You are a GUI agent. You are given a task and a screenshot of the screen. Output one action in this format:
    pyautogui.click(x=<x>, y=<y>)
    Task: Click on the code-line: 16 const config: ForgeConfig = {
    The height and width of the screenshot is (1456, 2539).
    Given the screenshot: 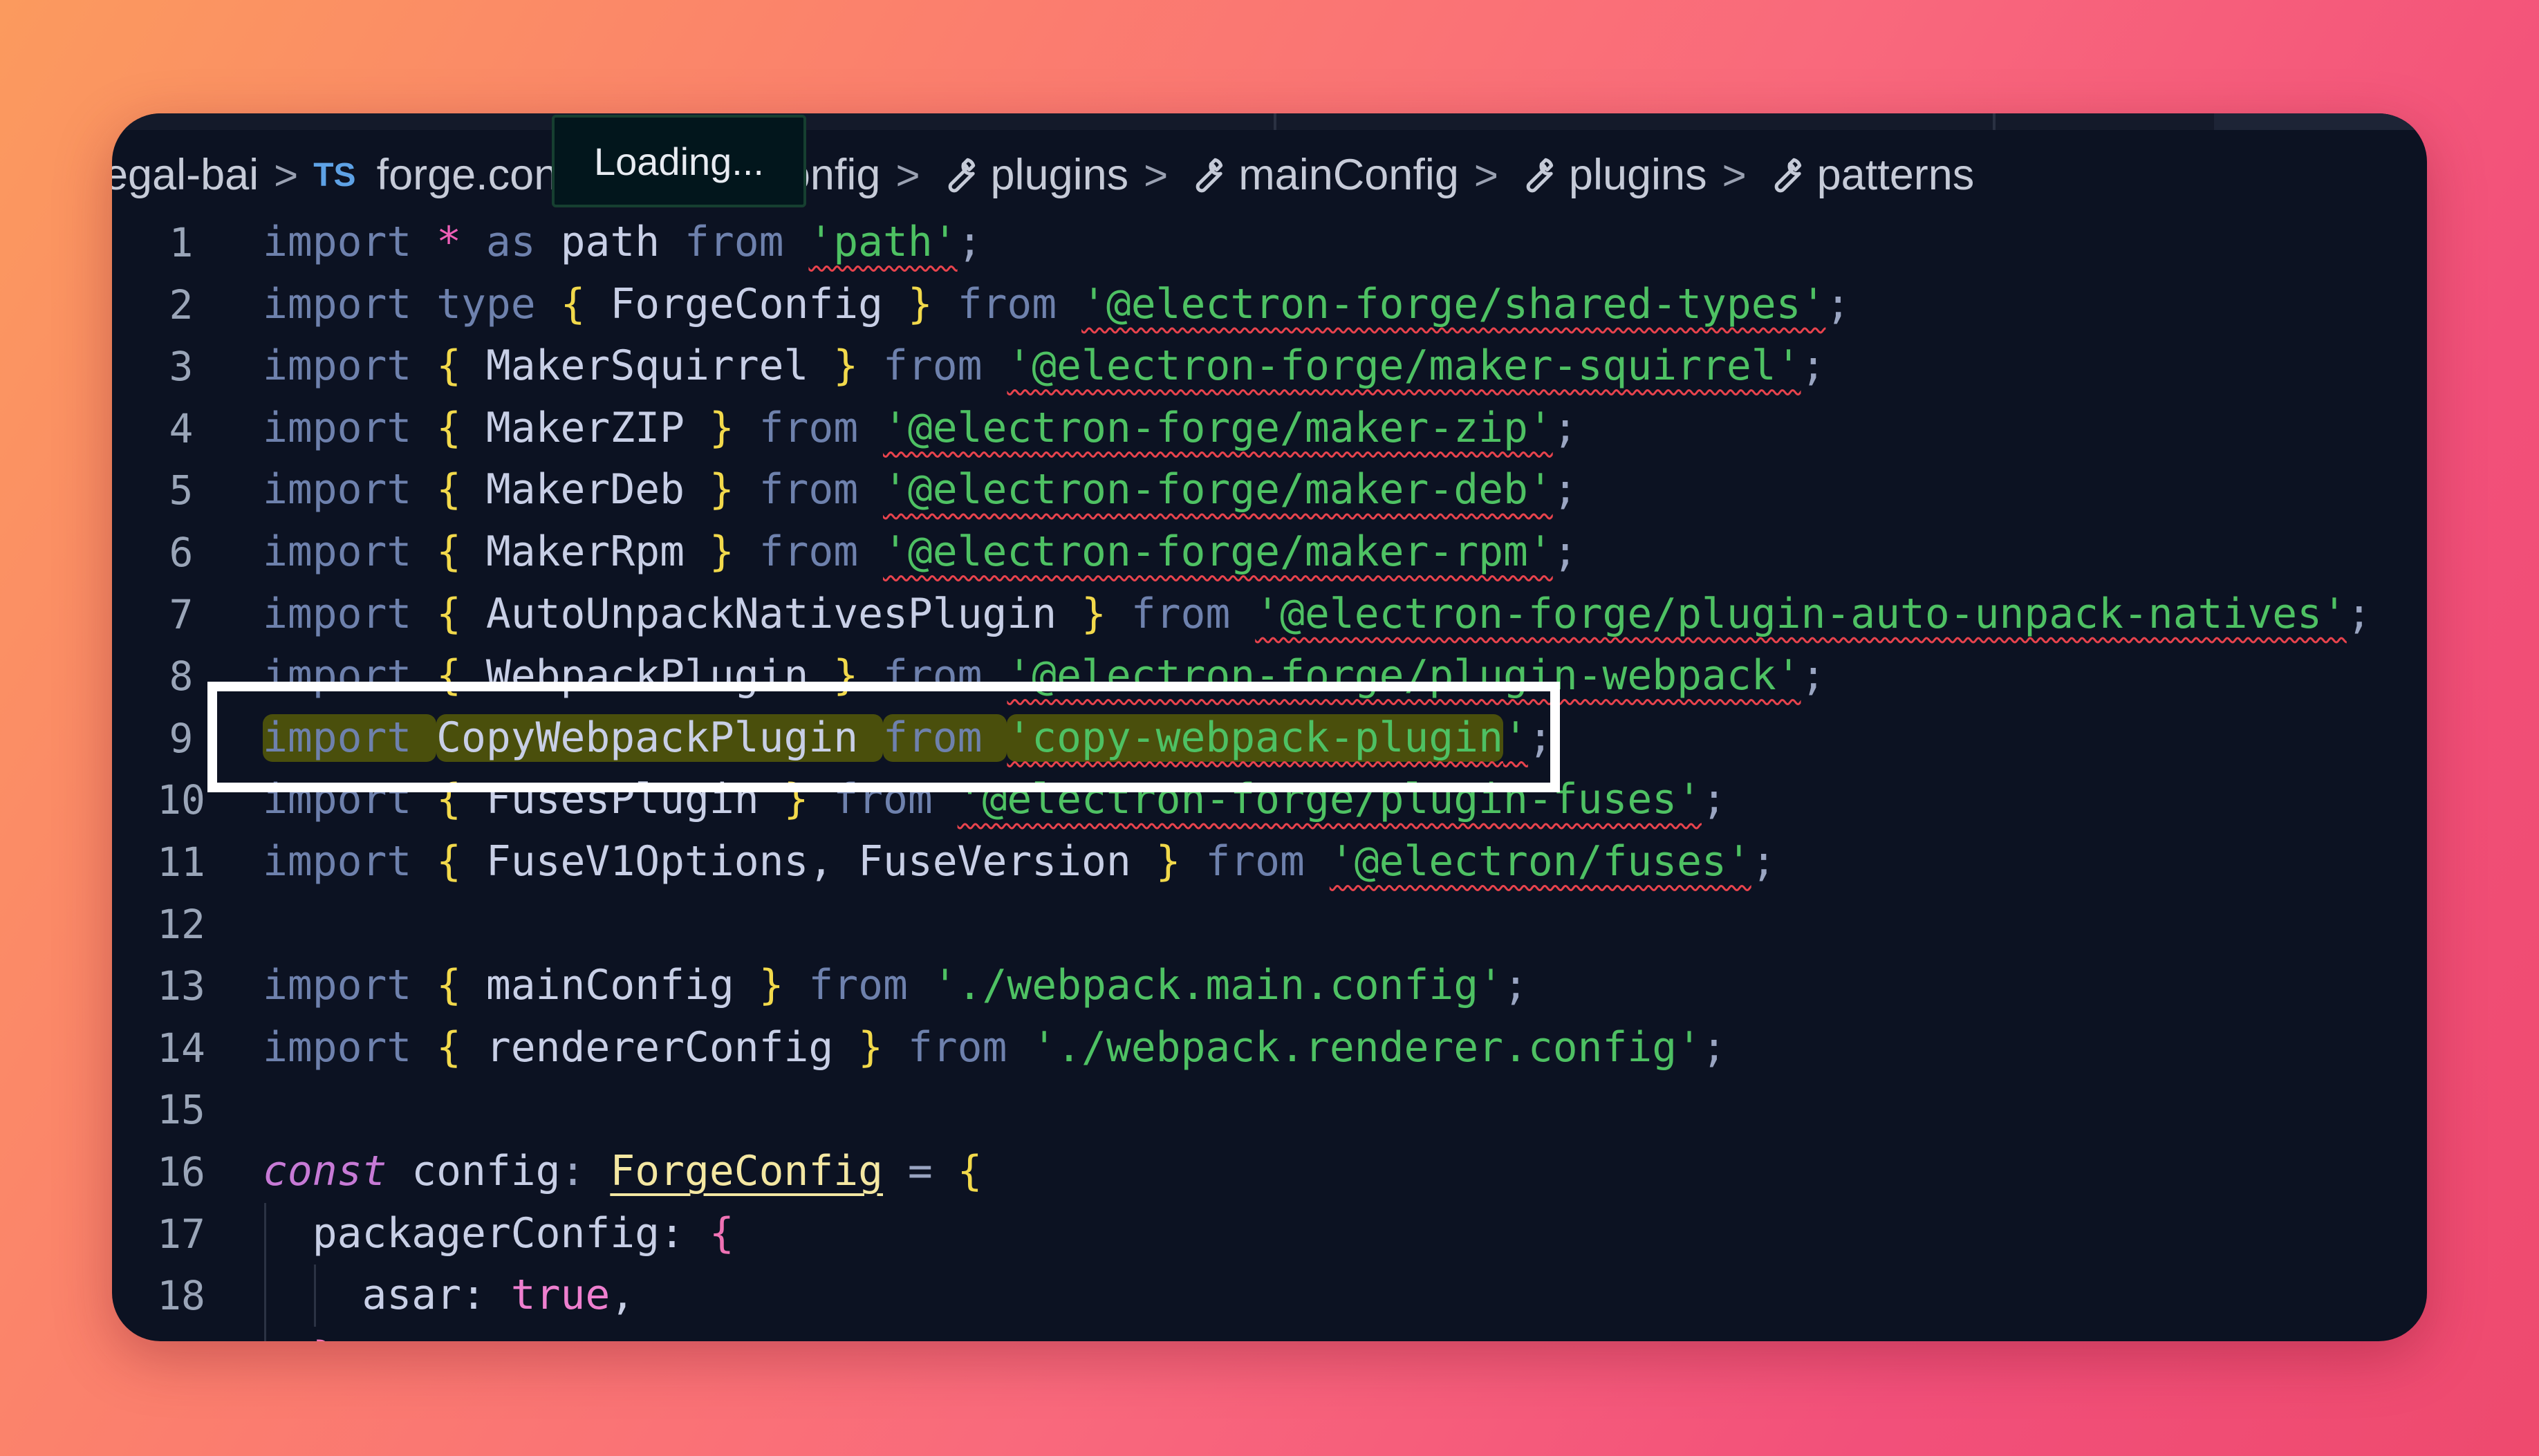 What is the action you would take?
    pyautogui.click(x=1269, y=1172)
    